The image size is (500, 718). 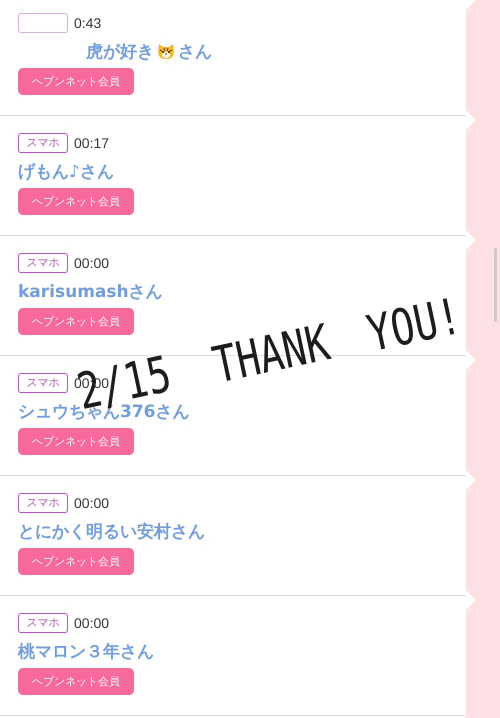 I want to click on honorific: さん, so click(x=195, y=51).